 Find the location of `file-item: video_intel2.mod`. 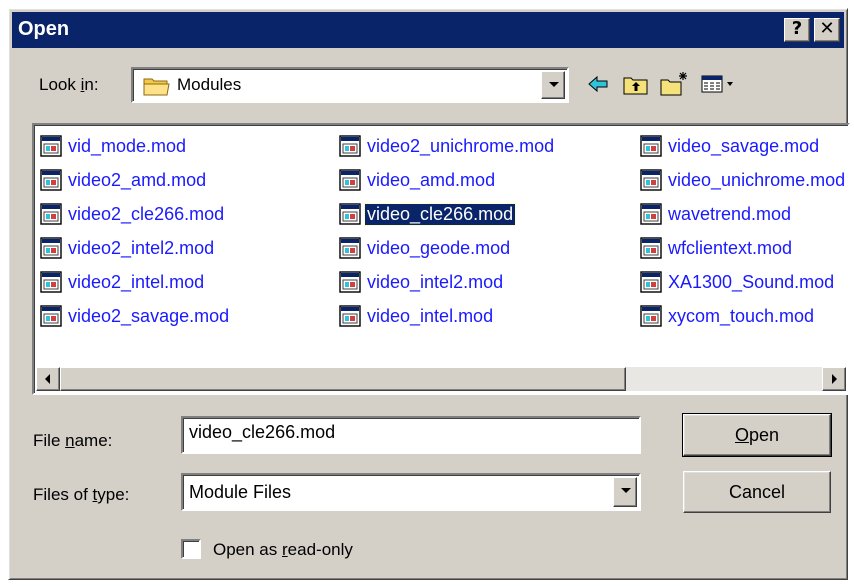

file-item: video_intel2.mod is located at coordinates (422, 282).